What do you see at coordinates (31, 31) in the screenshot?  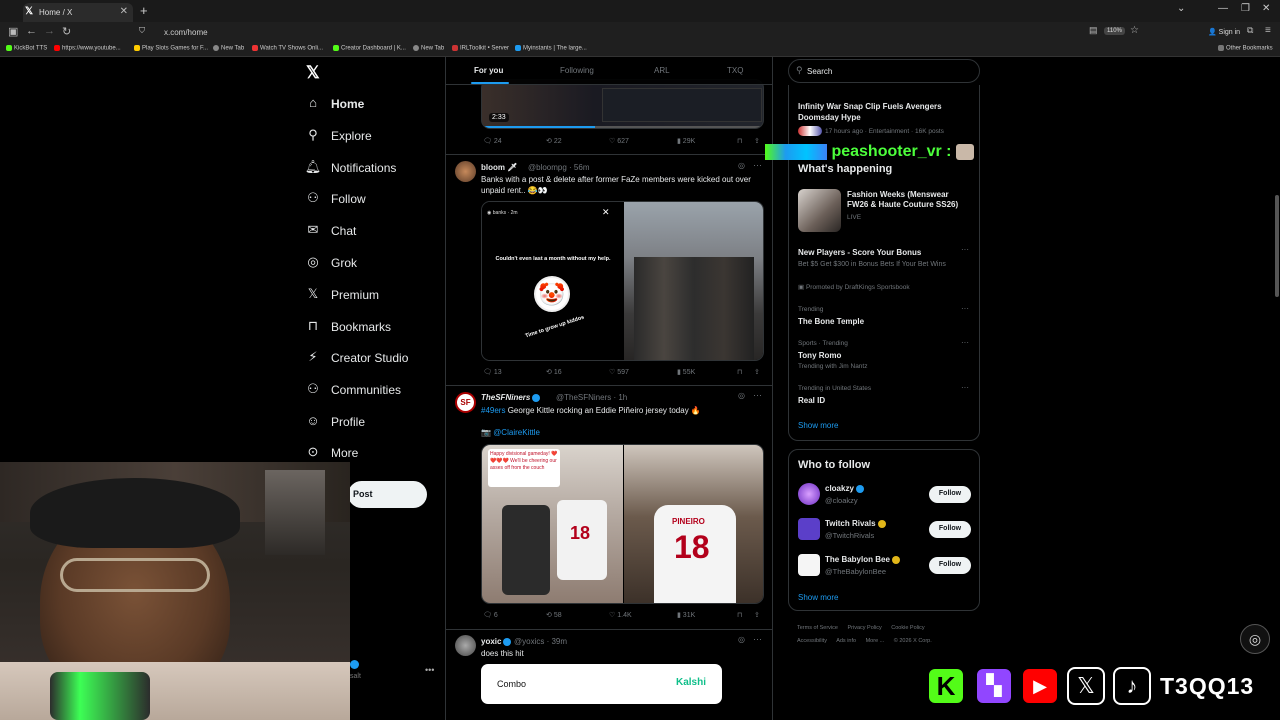 I see `back-button: ←` at bounding box center [31, 31].